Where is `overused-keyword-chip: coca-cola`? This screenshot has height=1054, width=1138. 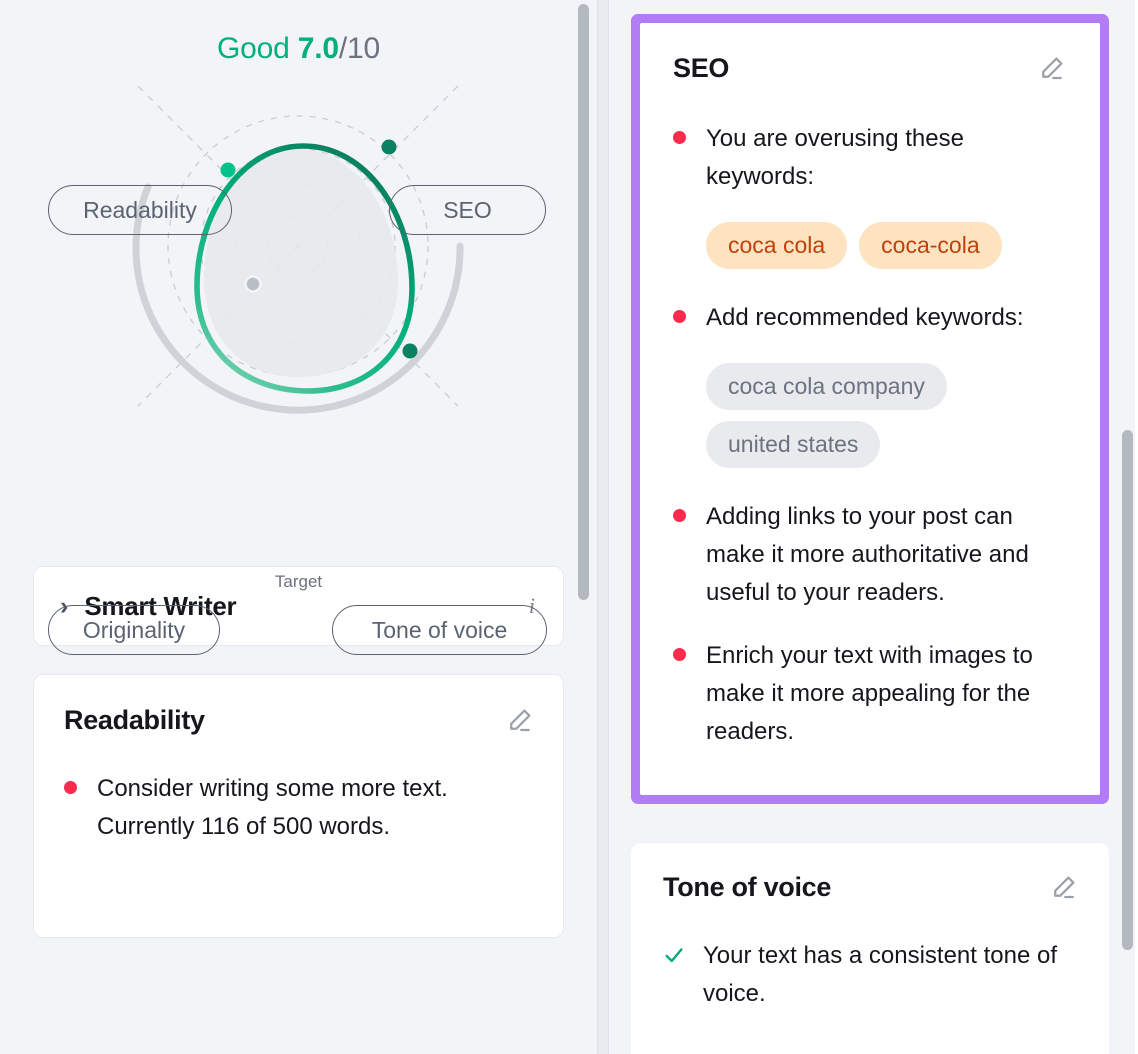 overused-keyword-chip: coca-cola is located at coordinates (930, 245).